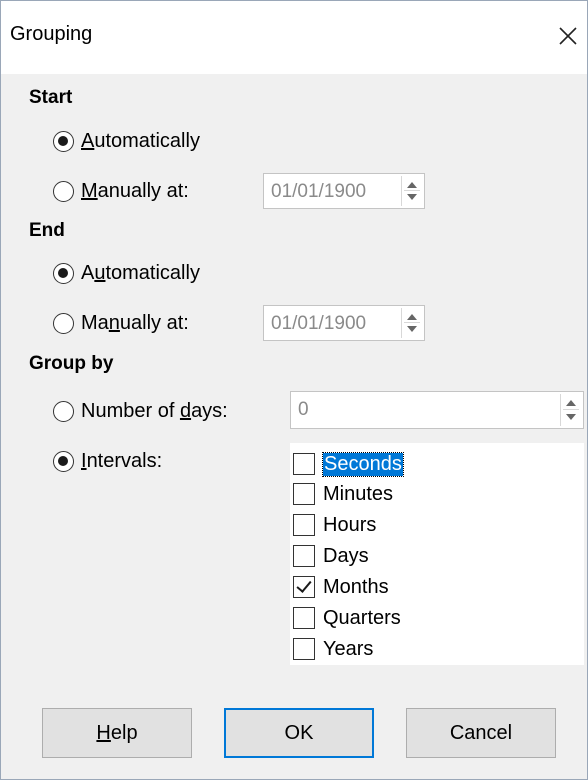 Image resolution: width=588 pixels, height=780 pixels. What do you see at coordinates (135, 190) in the screenshot?
I see `start-manually-label: Manually at:` at bounding box center [135, 190].